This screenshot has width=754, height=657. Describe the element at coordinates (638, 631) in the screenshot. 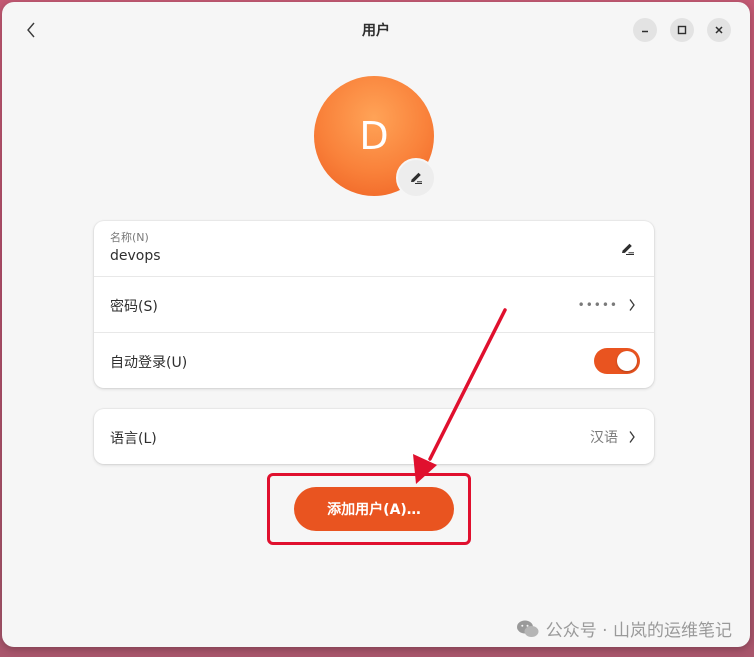

I see `watermark-text: 公众号 · 山岚的运维笔记` at that location.